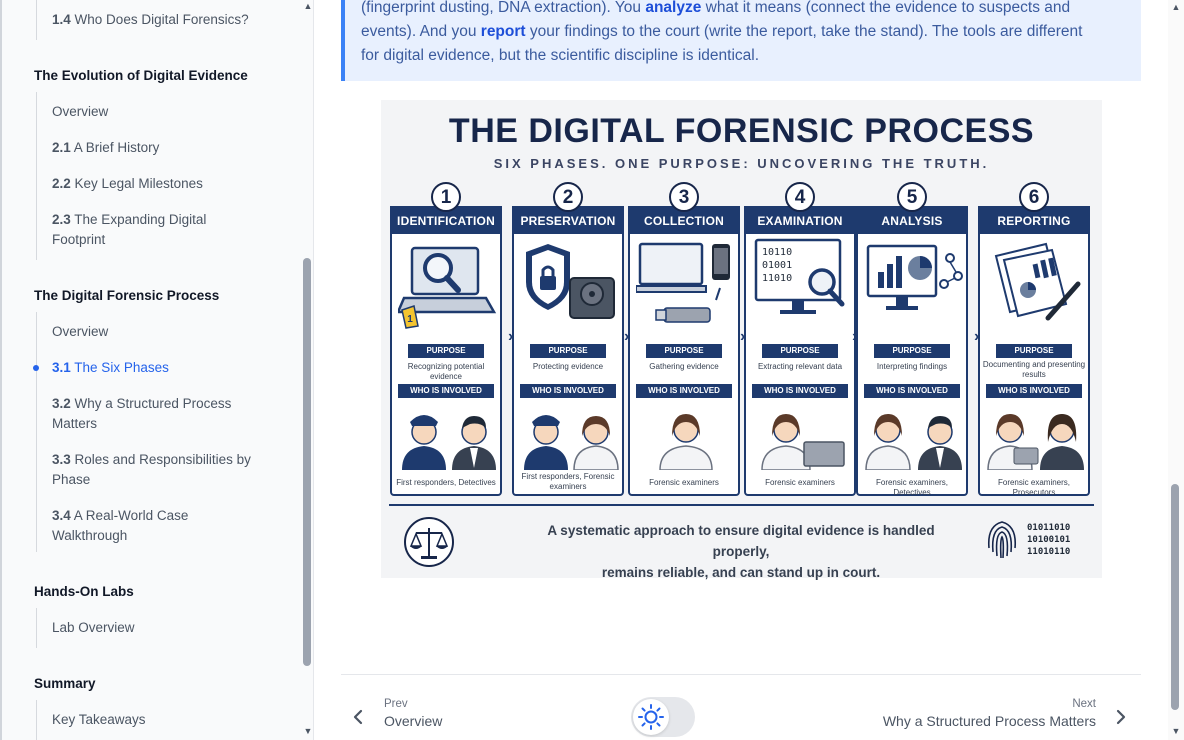 This screenshot has width=1184, height=740. What do you see at coordinates (138, 183) in the screenshot?
I see `sidebar-item-label: Key Legal Milestones` at bounding box center [138, 183].